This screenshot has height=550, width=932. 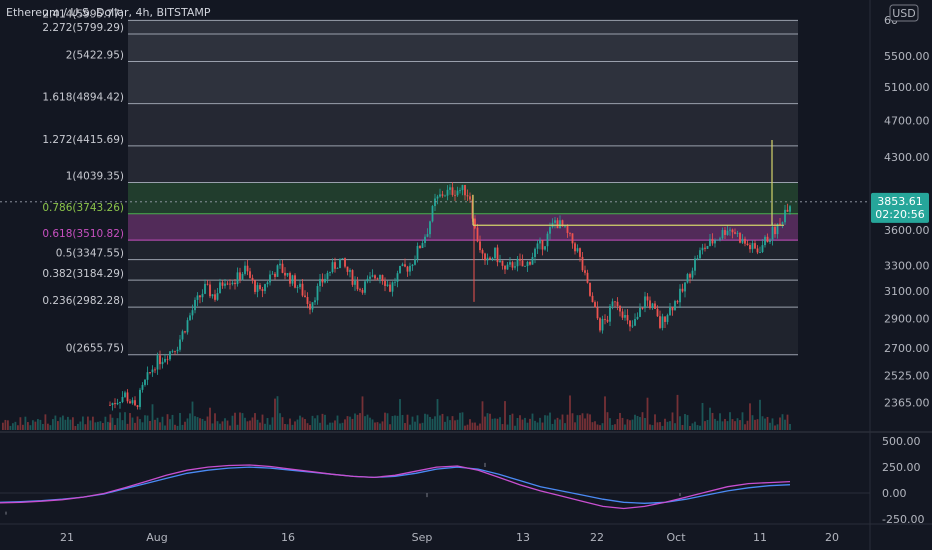 What do you see at coordinates (83, 208) in the screenshot?
I see `fib-label: 0.786(3743.26)` at bounding box center [83, 208].